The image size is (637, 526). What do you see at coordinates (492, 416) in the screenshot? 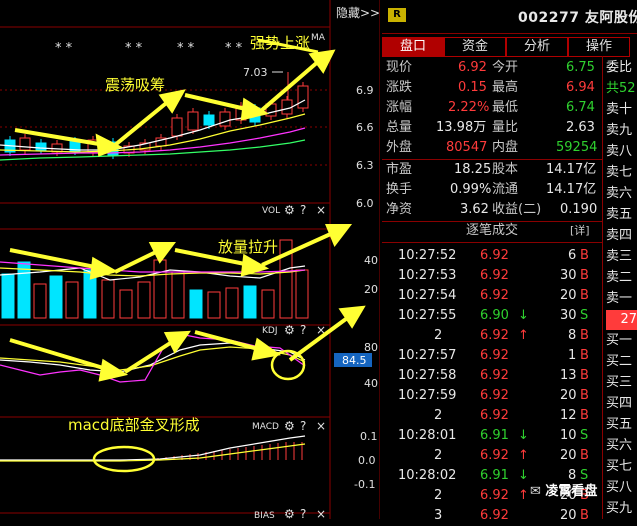
I see `trade-row: 2 6.92 12 B` at bounding box center [492, 416].